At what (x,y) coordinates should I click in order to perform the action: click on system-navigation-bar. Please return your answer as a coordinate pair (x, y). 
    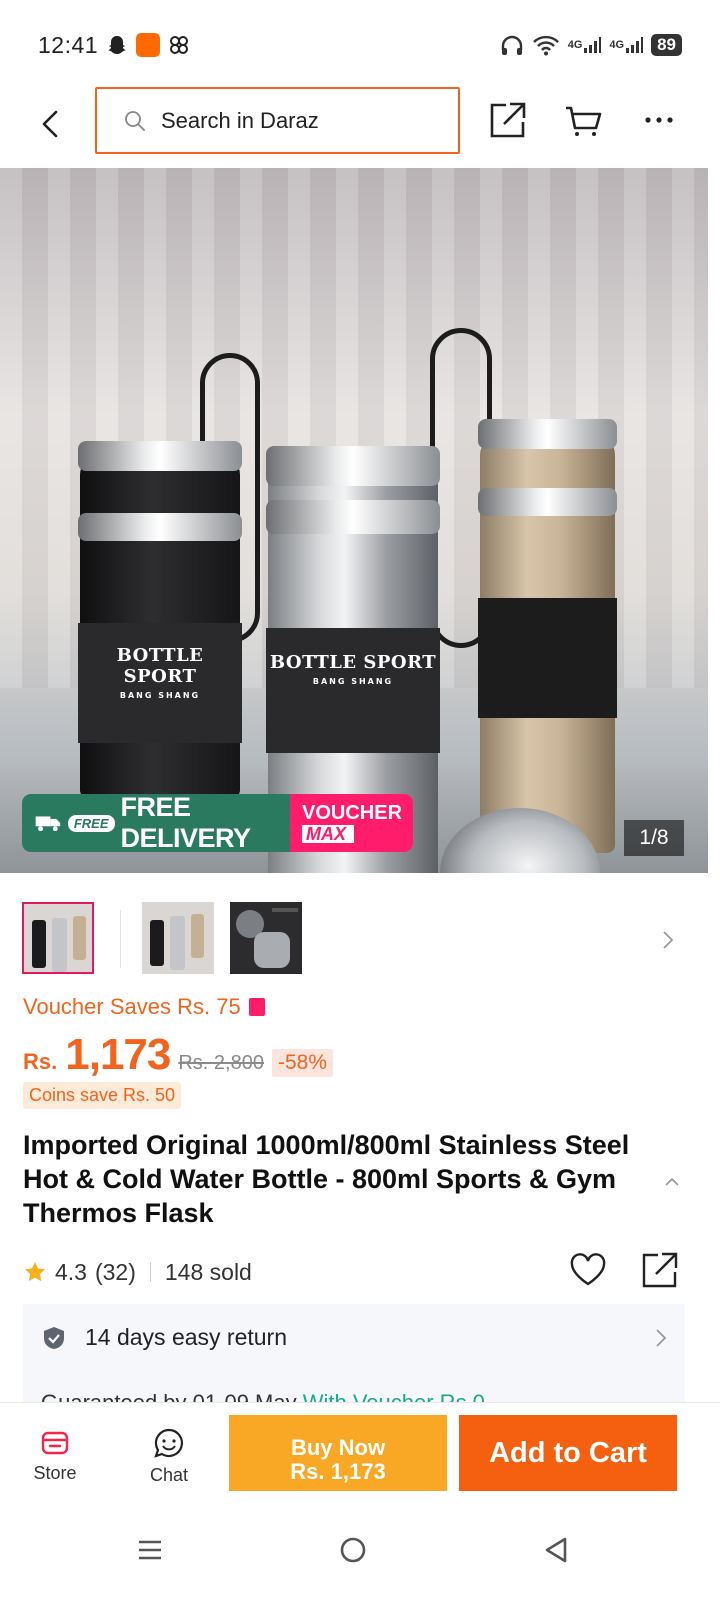
    Looking at the image, I should click on (360, 1553).